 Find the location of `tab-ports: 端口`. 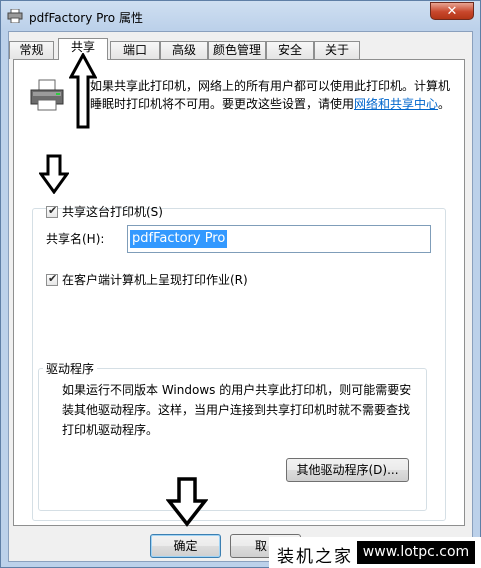

tab-ports: 端口 is located at coordinates (135, 50).